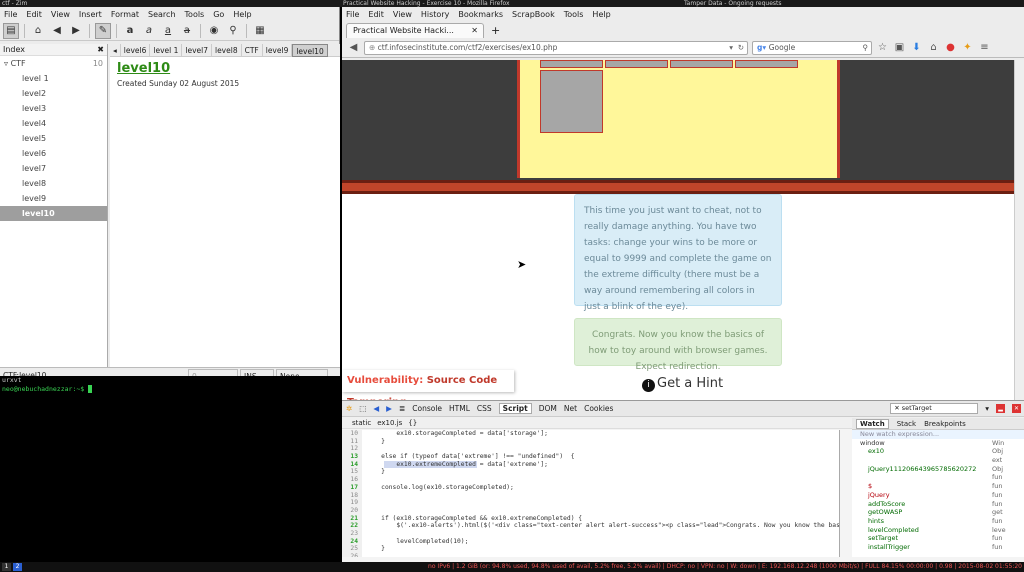 The image size is (1024, 572). What do you see at coordinates (53, 63) in the screenshot?
I see `tree-item-ctf: ▿ CTF 10` at bounding box center [53, 63].